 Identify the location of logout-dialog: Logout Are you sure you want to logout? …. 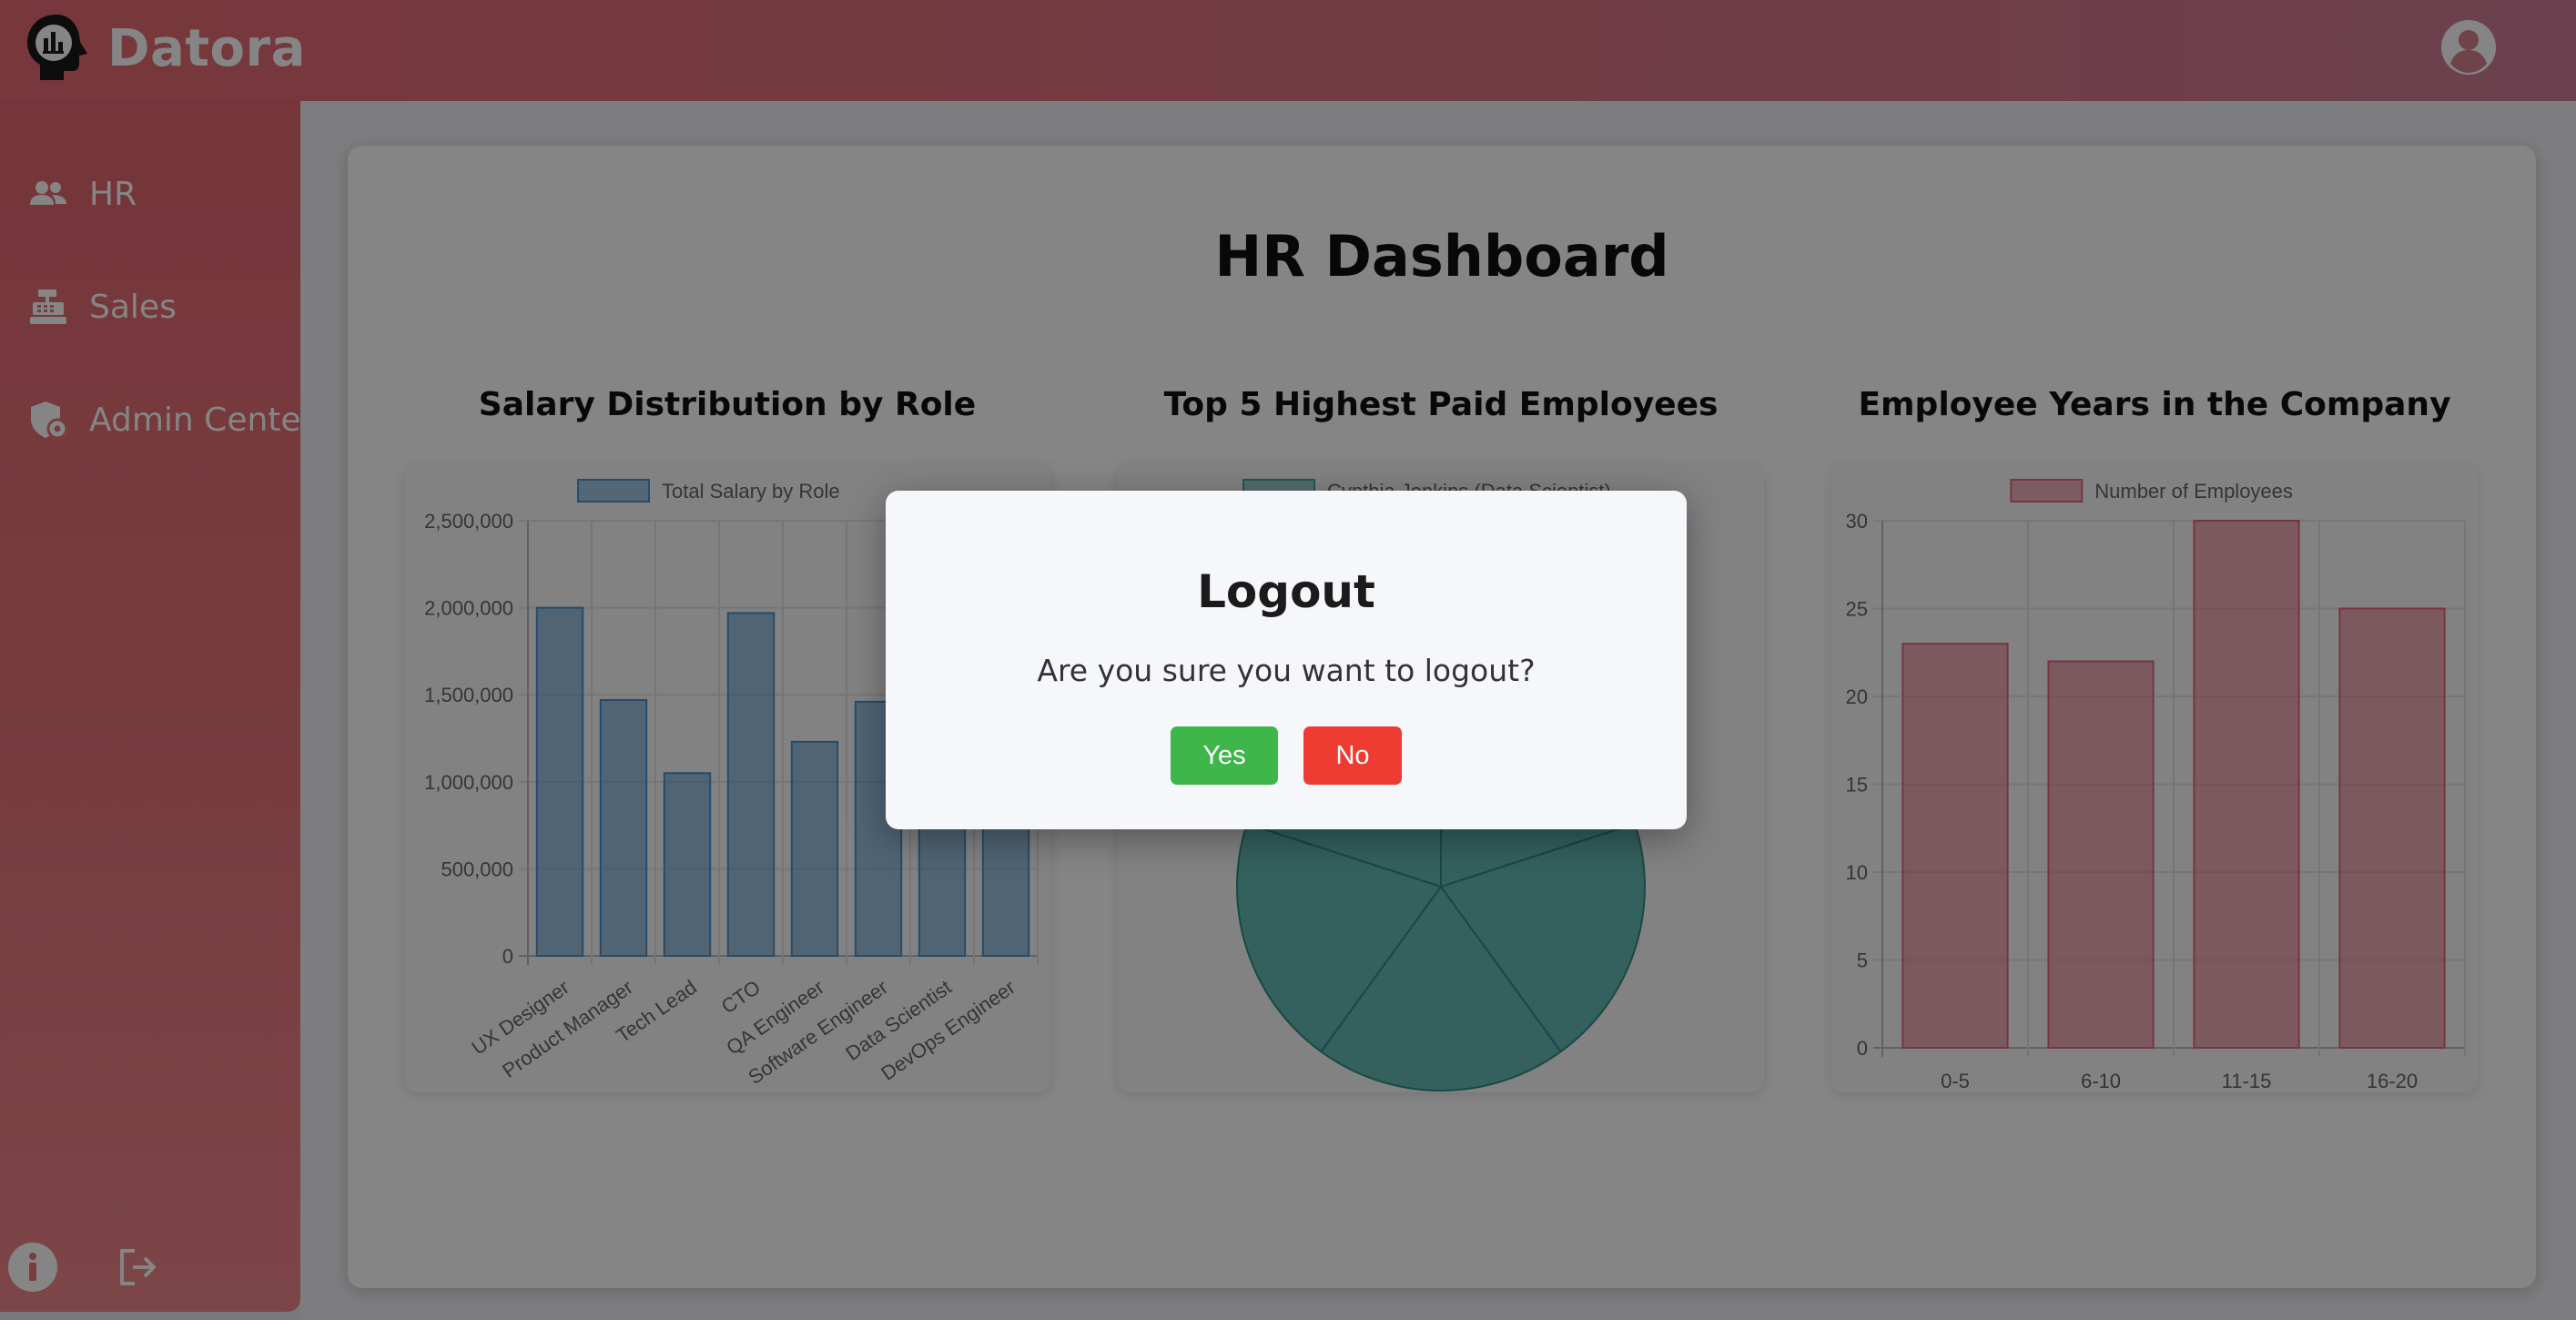
(1286, 660).